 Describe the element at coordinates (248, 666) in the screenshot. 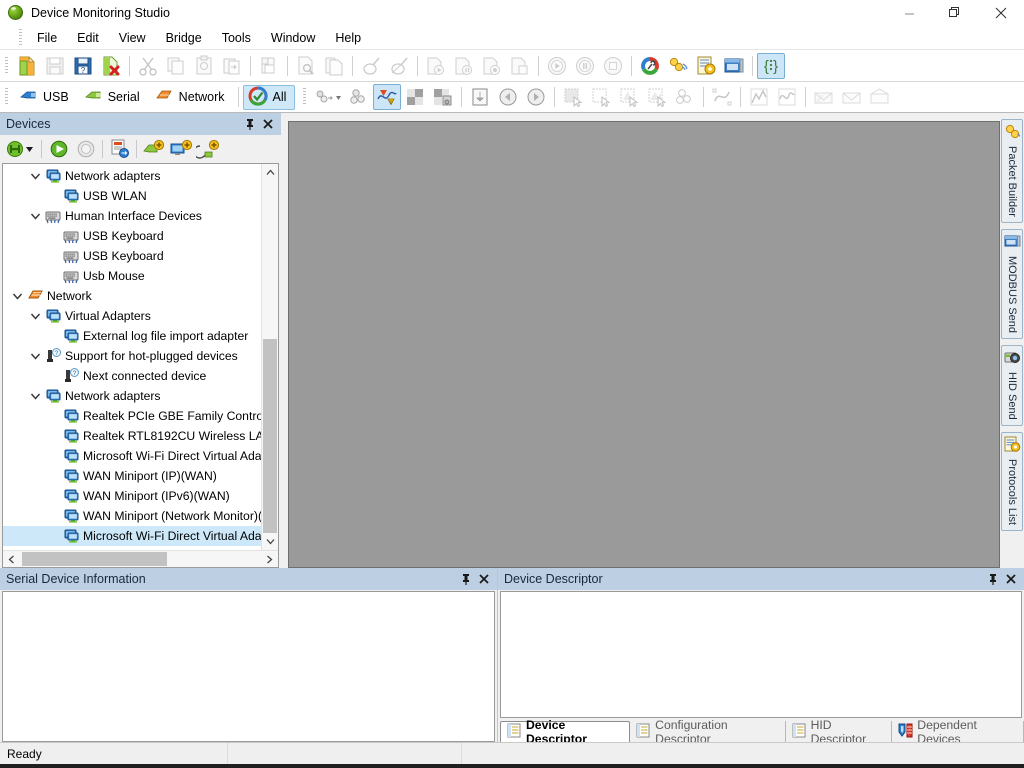

I see `serial-panel-body` at that location.